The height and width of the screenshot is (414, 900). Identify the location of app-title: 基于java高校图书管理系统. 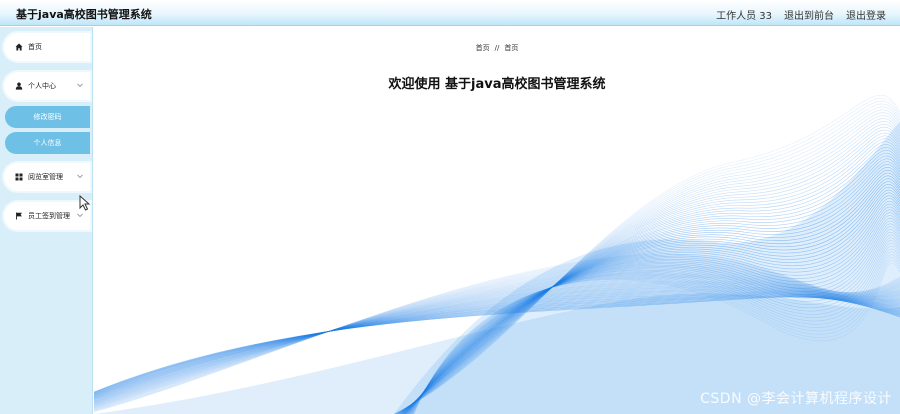
(84, 14).